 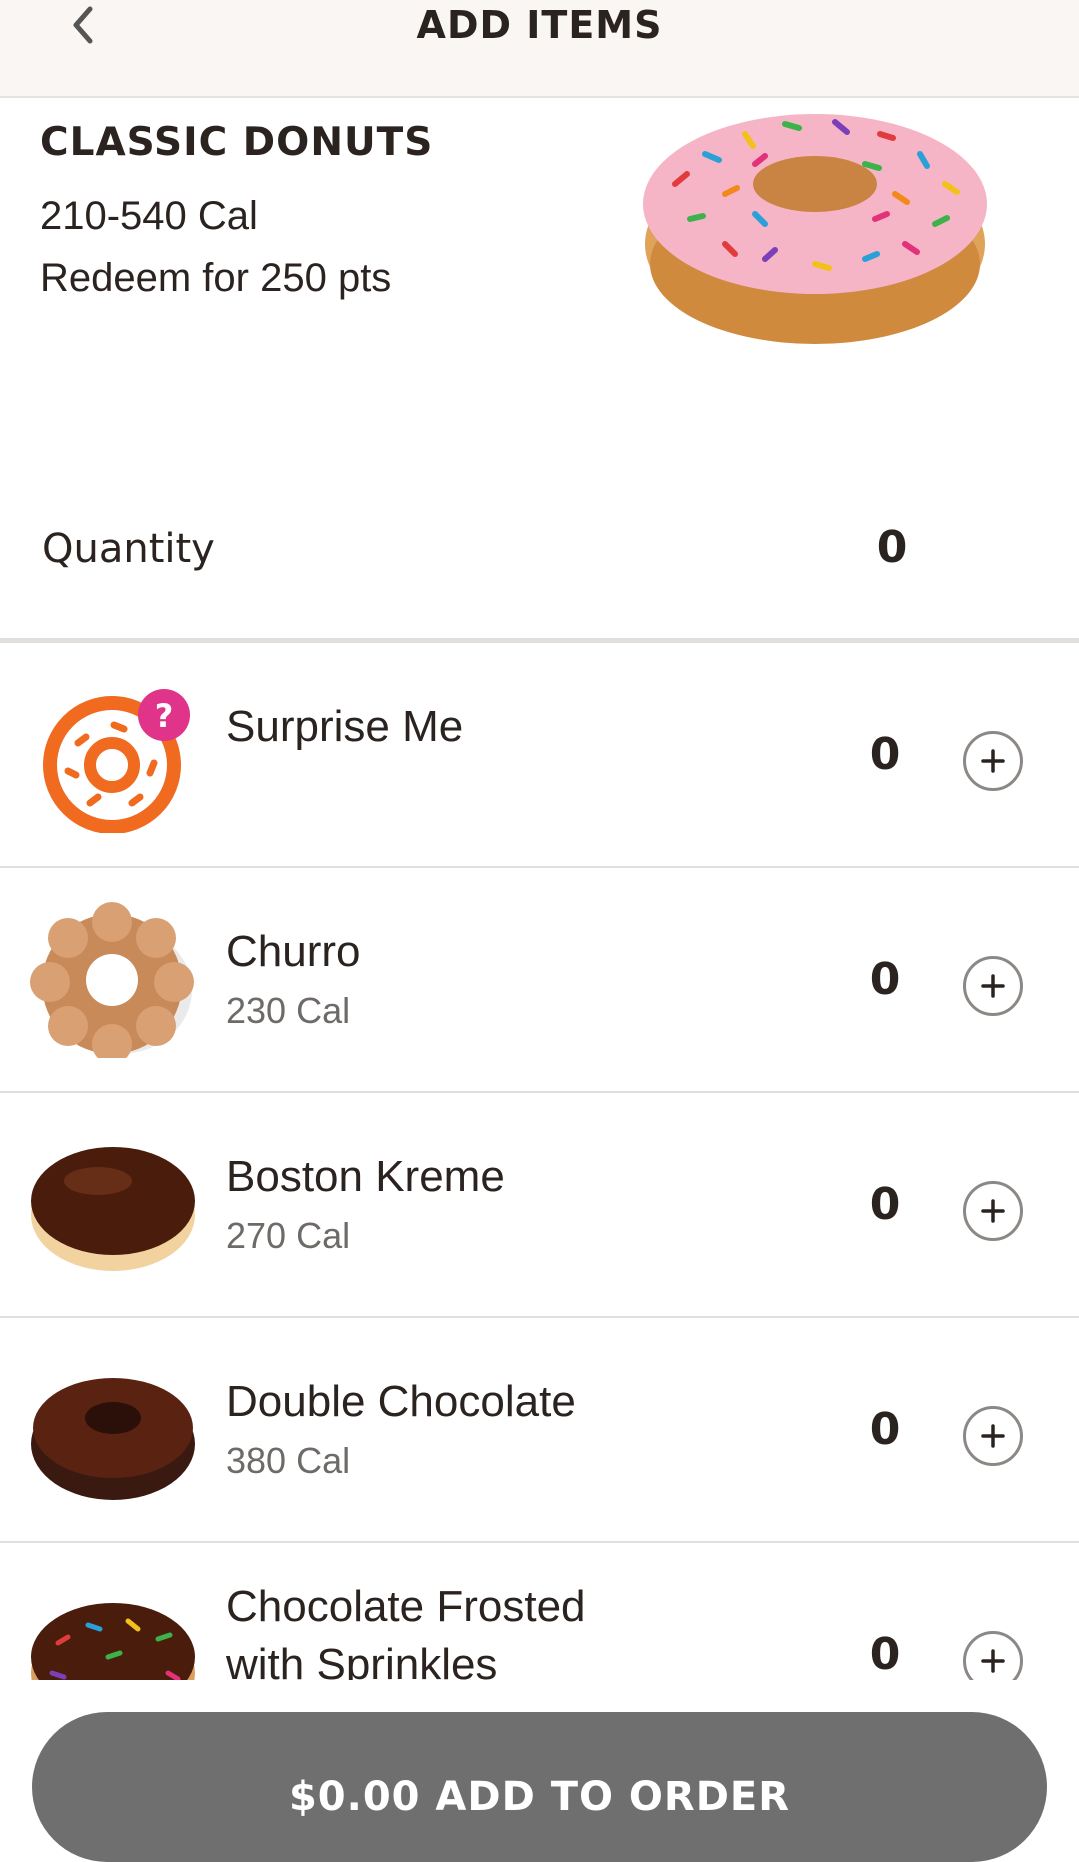 I want to click on item-name: Churro, so click(x=293, y=951).